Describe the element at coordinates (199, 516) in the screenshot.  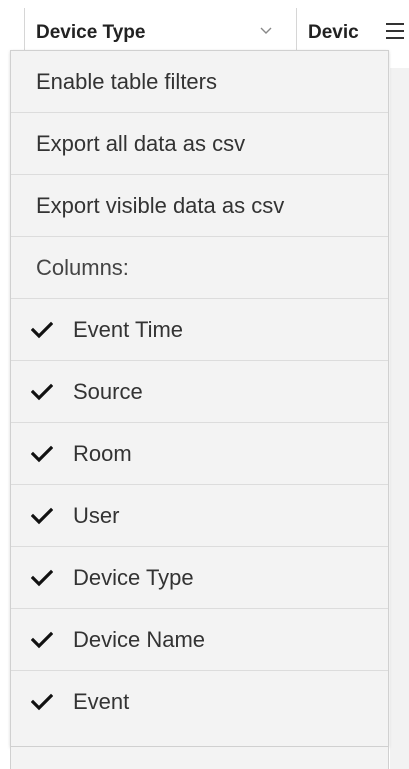
I see `menu-item-column-user: User` at that location.